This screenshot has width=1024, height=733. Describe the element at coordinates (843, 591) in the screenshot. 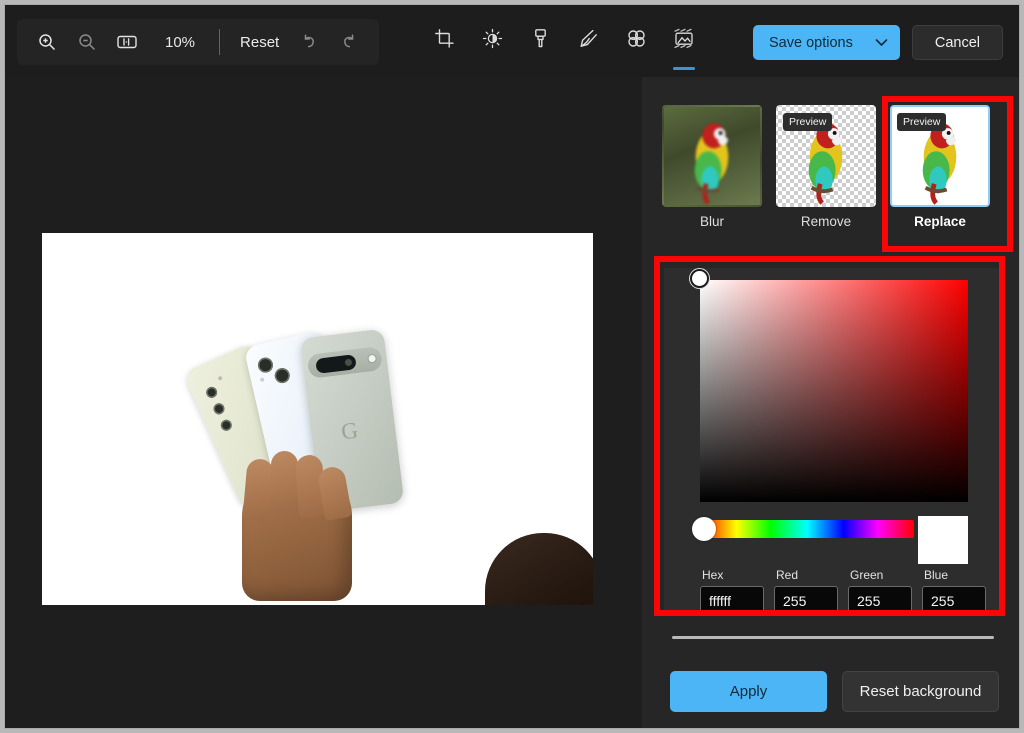

I see `color-value-fields: Hex Red Green Blue` at that location.